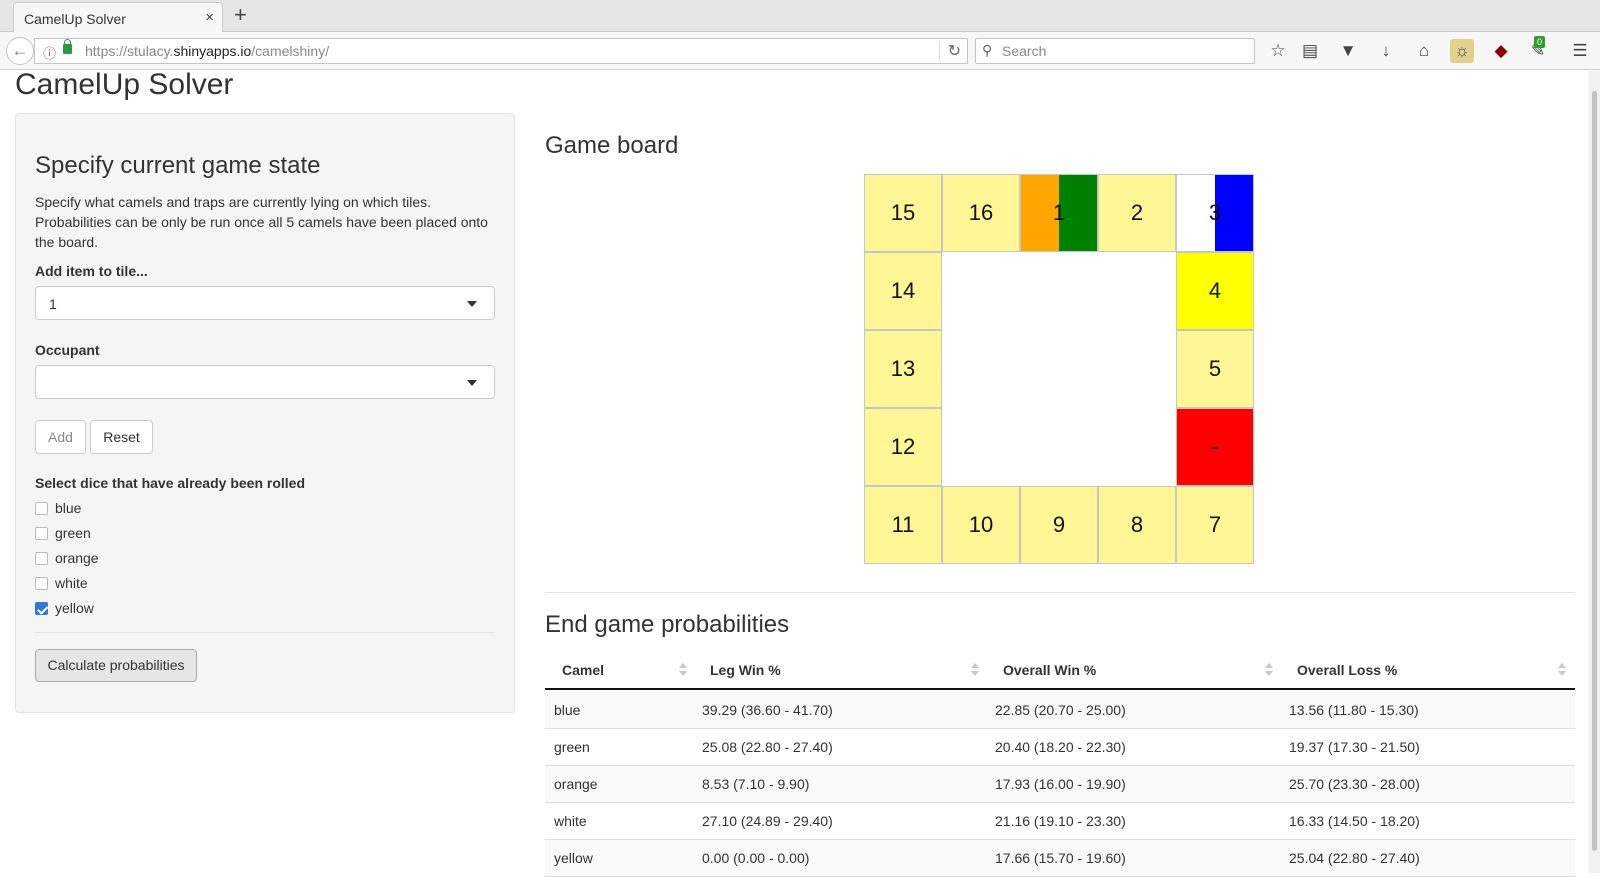 This screenshot has width=1600, height=877. I want to click on checkbox-label: blue, so click(68, 508).